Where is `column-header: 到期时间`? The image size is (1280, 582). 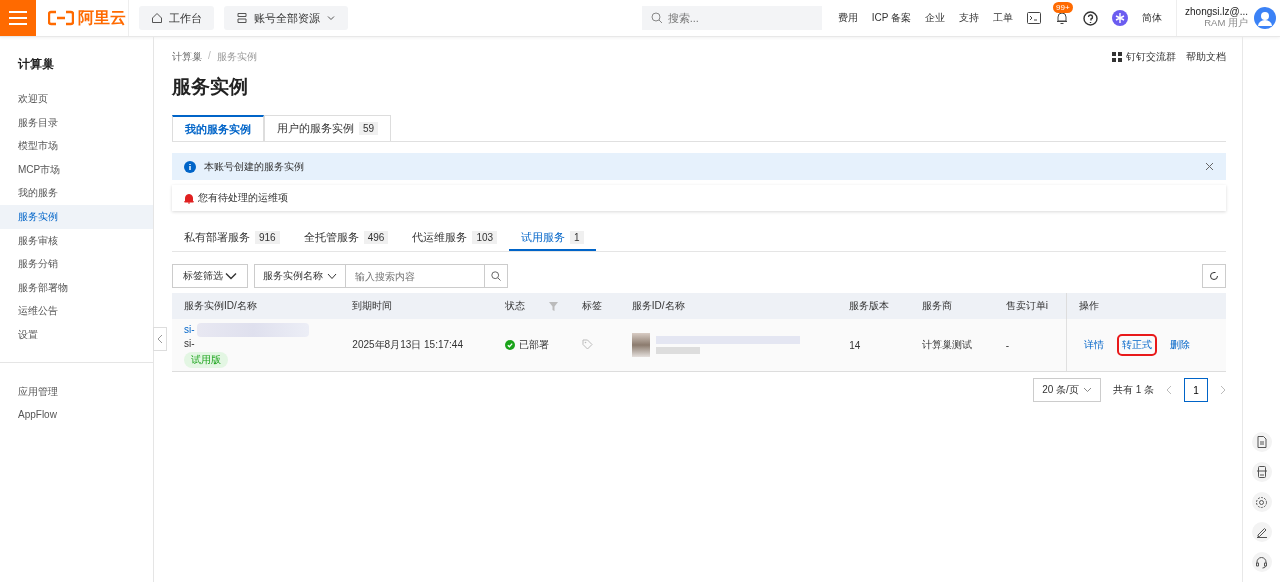 column-header: 到期时间 is located at coordinates (416, 306).